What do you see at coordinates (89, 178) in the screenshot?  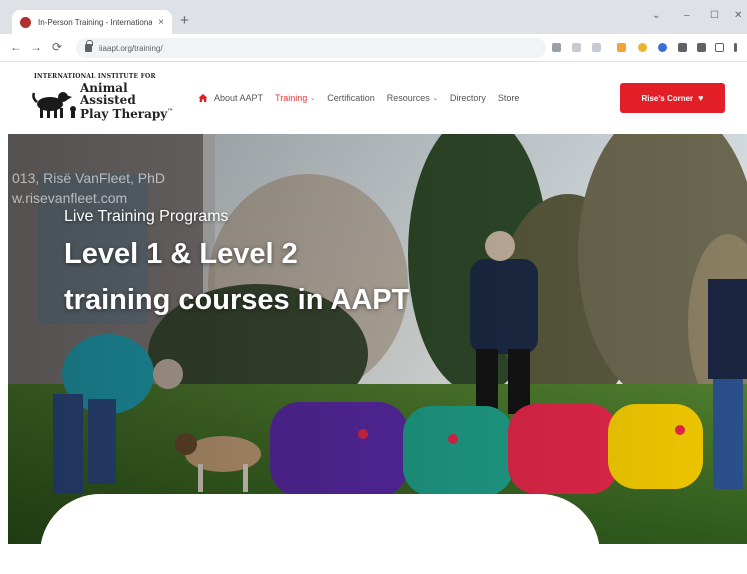 I see `photo-watermark: 013, Risë VanFleet, PhD` at bounding box center [89, 178].